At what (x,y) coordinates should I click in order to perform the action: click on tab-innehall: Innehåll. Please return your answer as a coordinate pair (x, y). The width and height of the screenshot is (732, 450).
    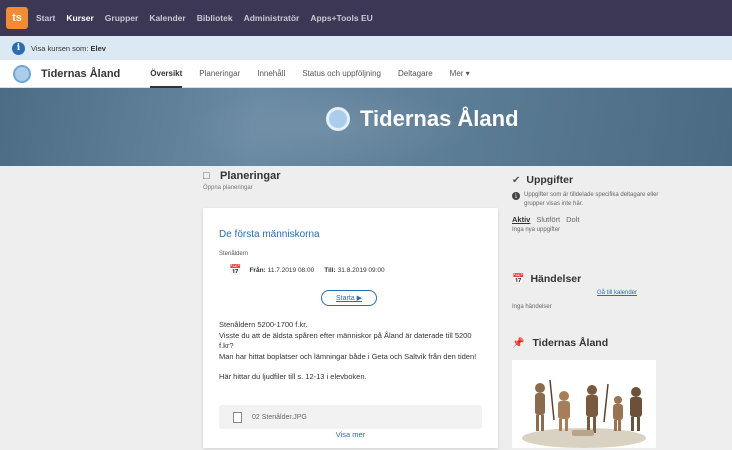
    Looking at the image, I should click on (271, 74).